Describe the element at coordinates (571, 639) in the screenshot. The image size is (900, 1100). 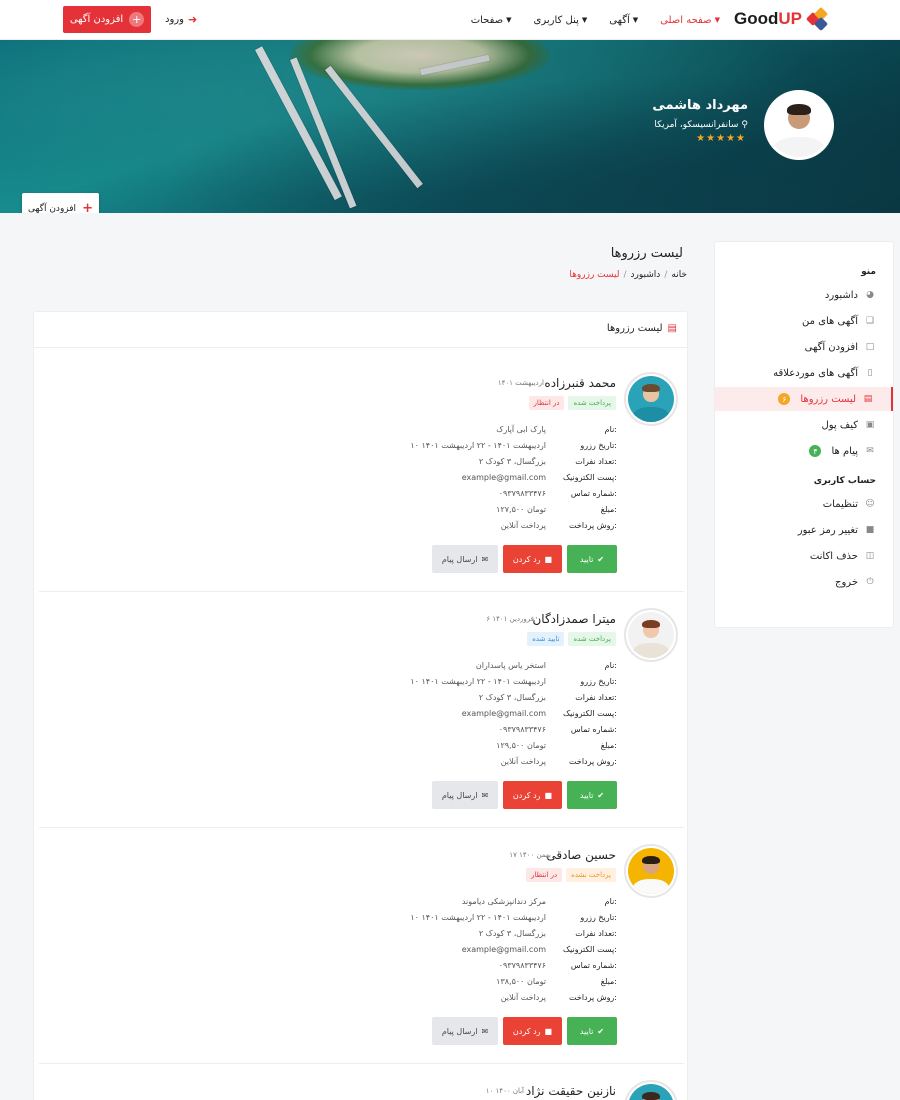
I see `status-tags: پرداخت شده تایید شده` at that location.